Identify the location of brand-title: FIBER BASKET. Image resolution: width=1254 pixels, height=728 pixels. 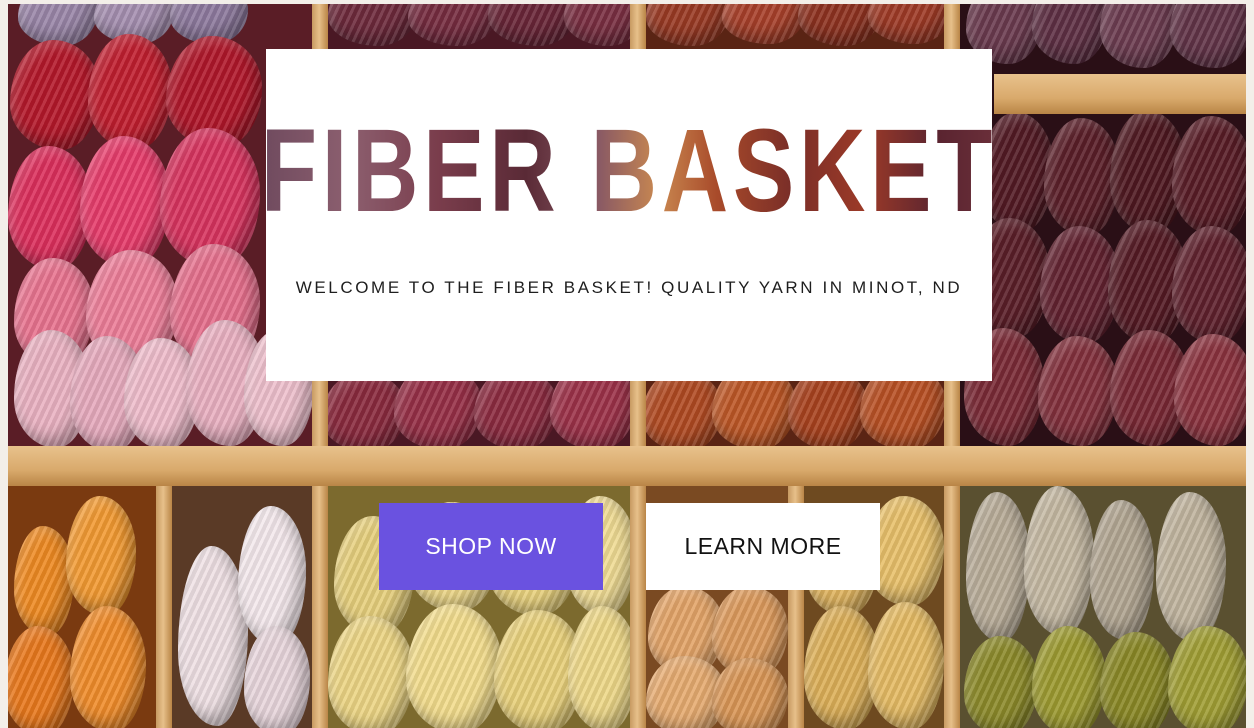
(629, 171).